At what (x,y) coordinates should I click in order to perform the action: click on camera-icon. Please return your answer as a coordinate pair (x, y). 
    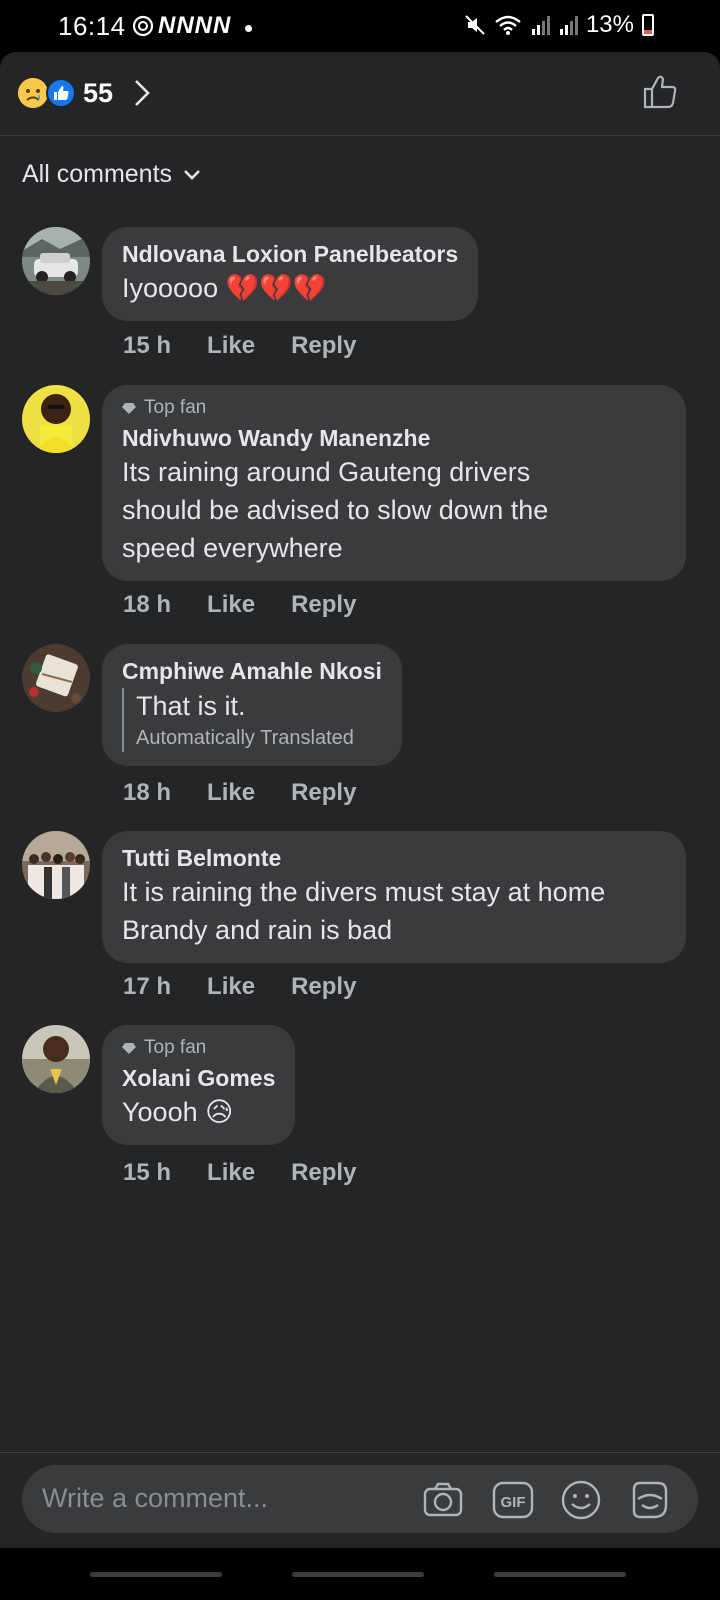
    Looking at the image, I should click on (443, 1500).